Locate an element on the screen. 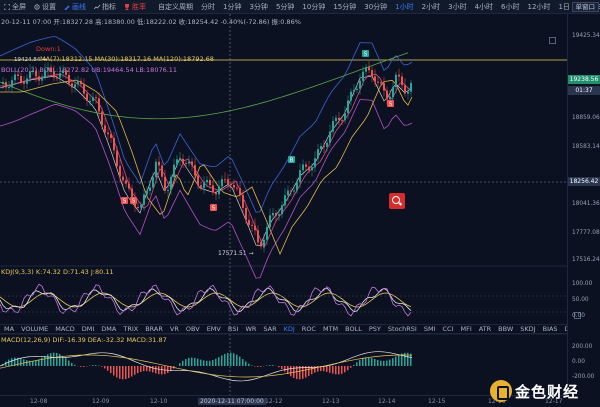 The width and height of the screenshot is (600, 407). kdj-axis-label: 50.00 is located at coordinates (580, 300).